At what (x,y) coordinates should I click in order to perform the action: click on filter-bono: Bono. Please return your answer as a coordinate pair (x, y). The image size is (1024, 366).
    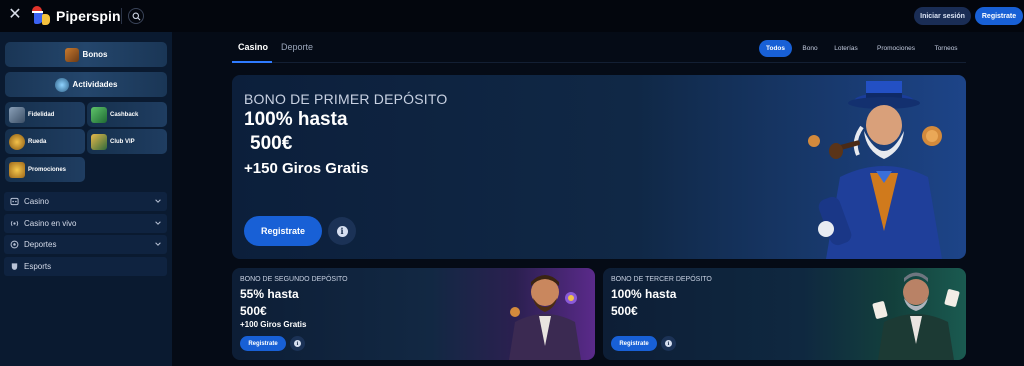
    Looking at the image, I should click on (810, 48).